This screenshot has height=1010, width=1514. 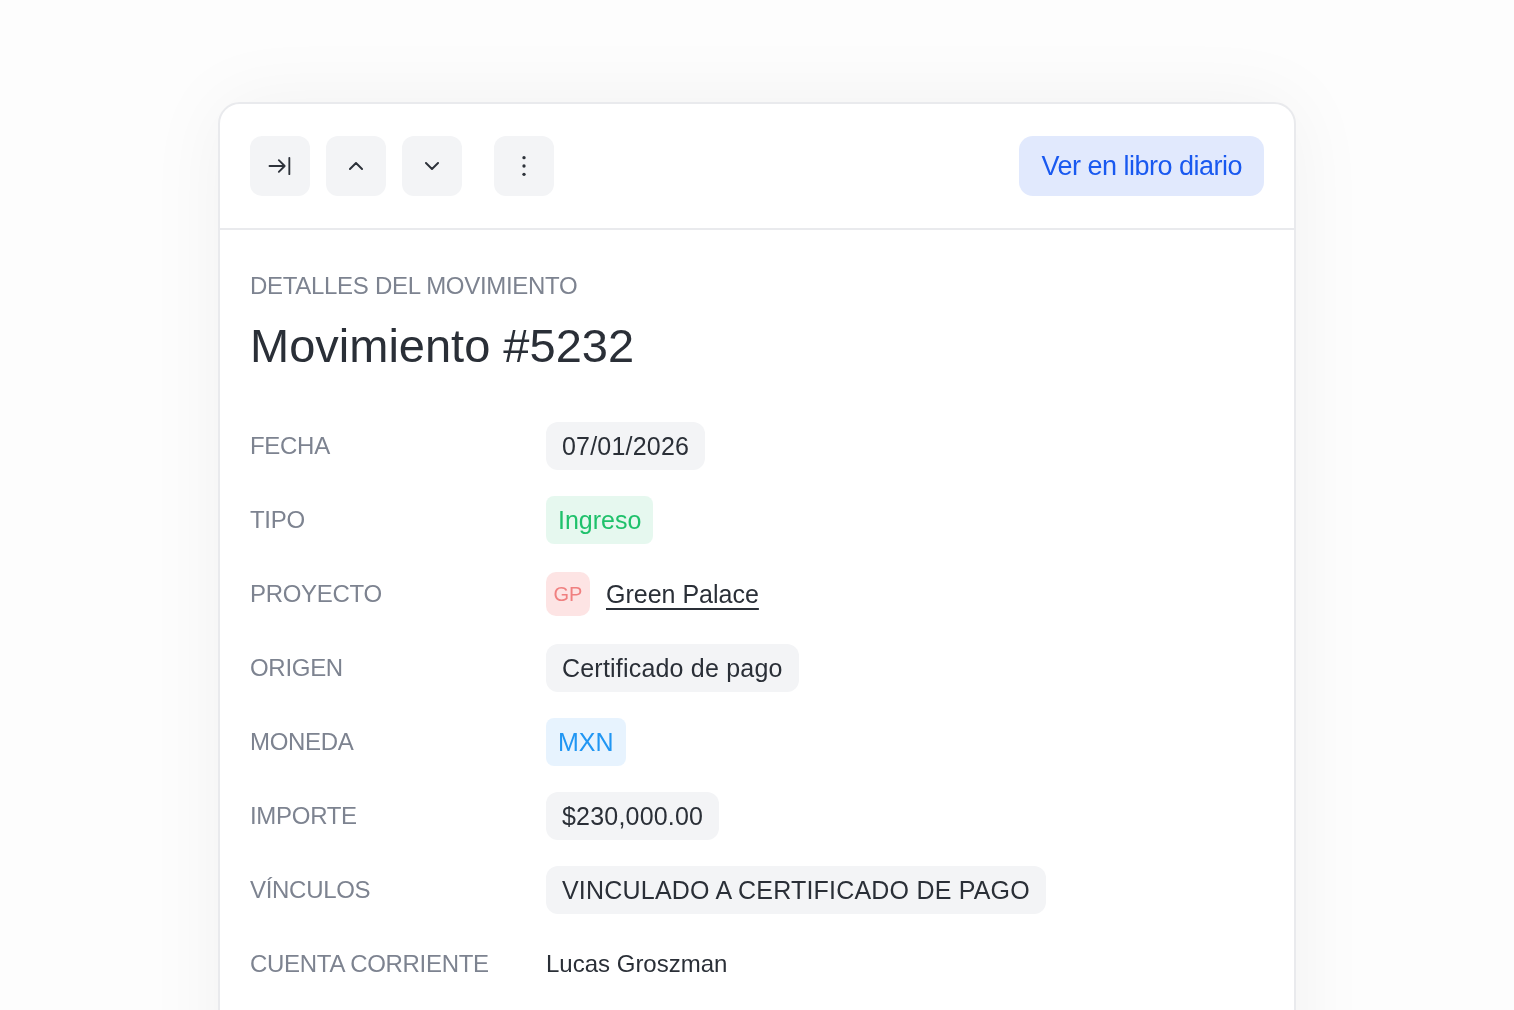 What do you see at coordinates (280, 166) in the screenshot?
I see `collapse-button` at bounding box center [280, 166].